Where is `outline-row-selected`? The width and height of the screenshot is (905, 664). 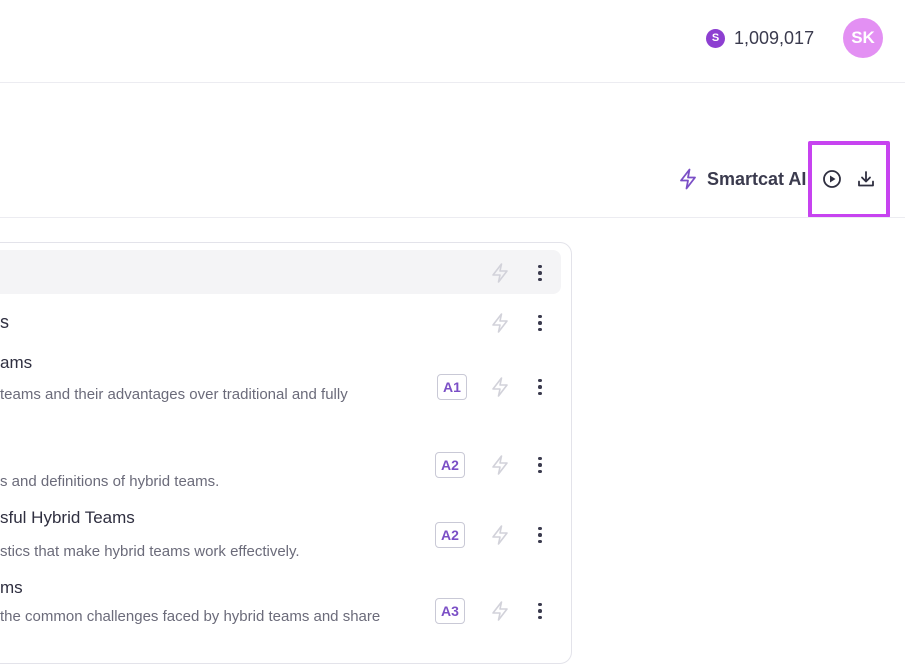
outline-row-selected is located at coordinates (280, 272).